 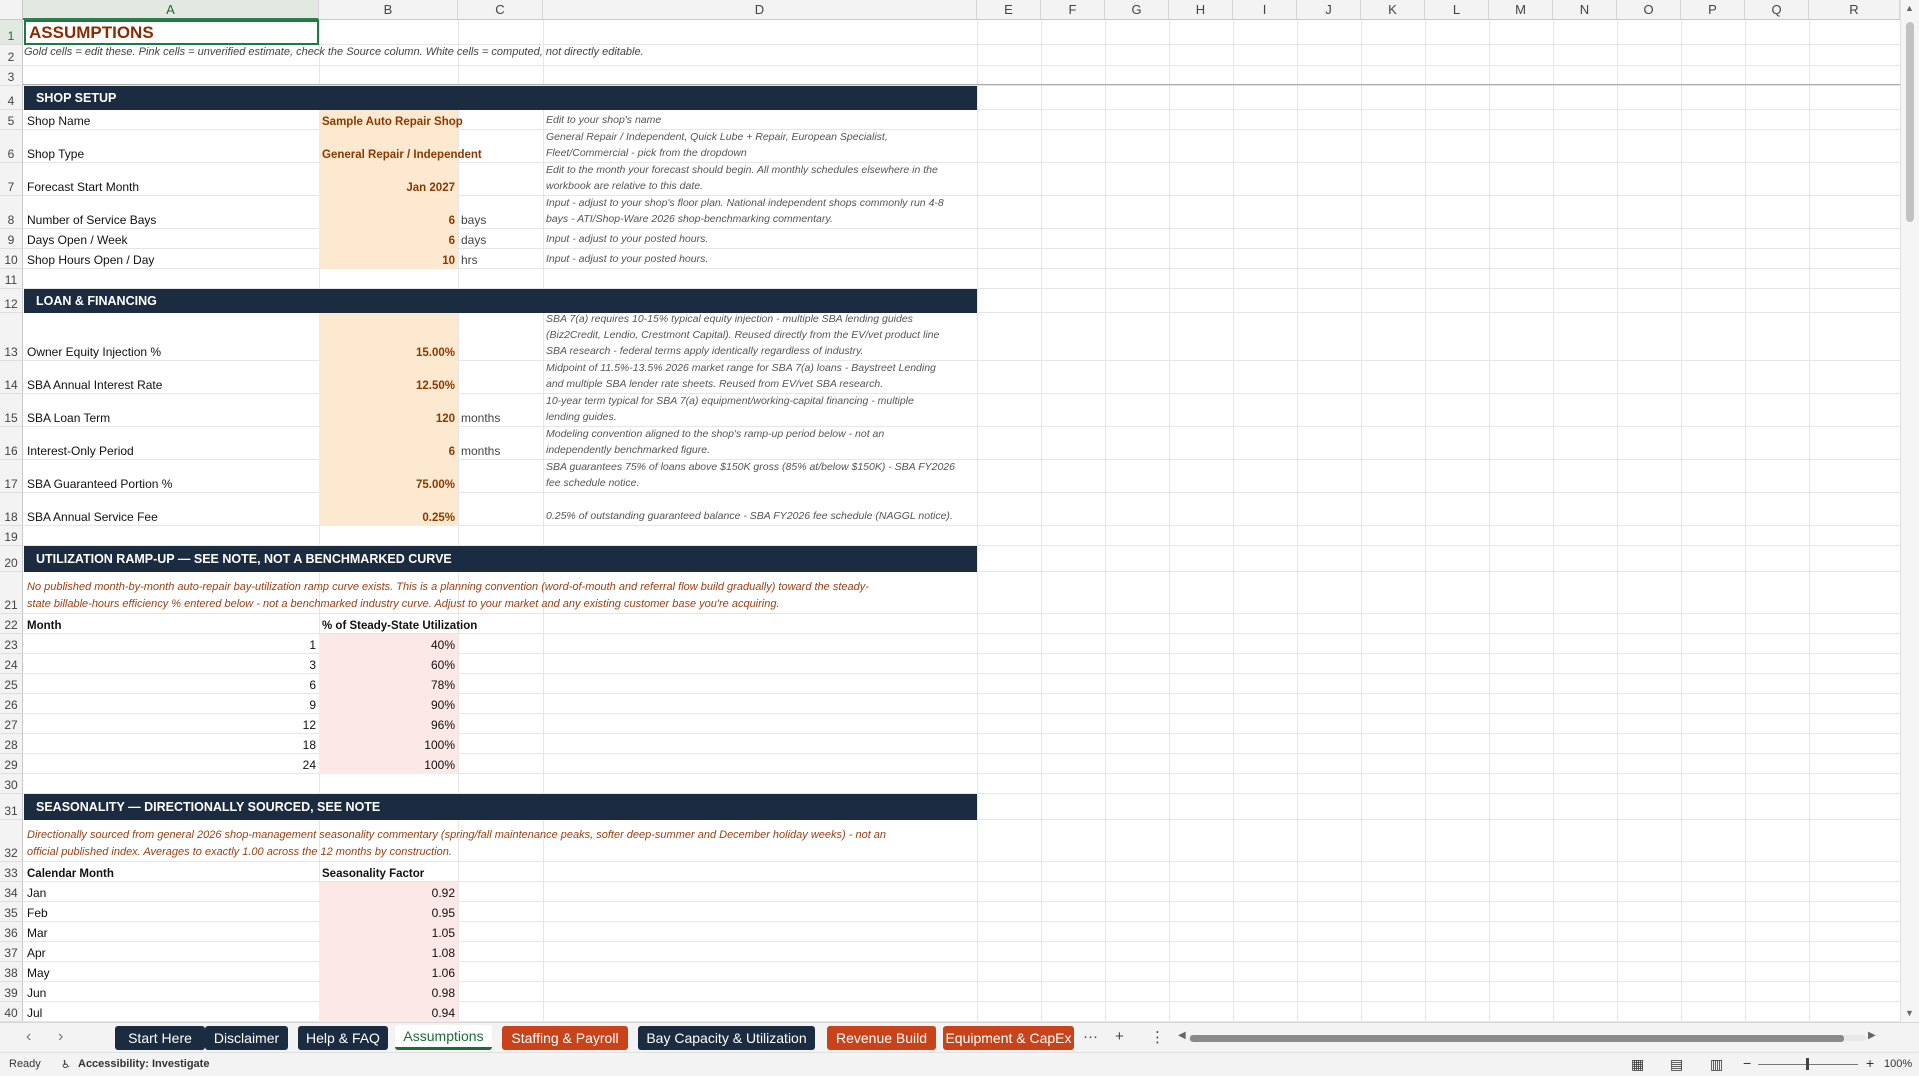 What do you see at coordinates (388, 644) in the screenshot?
I see `ramp-pct: 40%` at bounding box center [388, 644].